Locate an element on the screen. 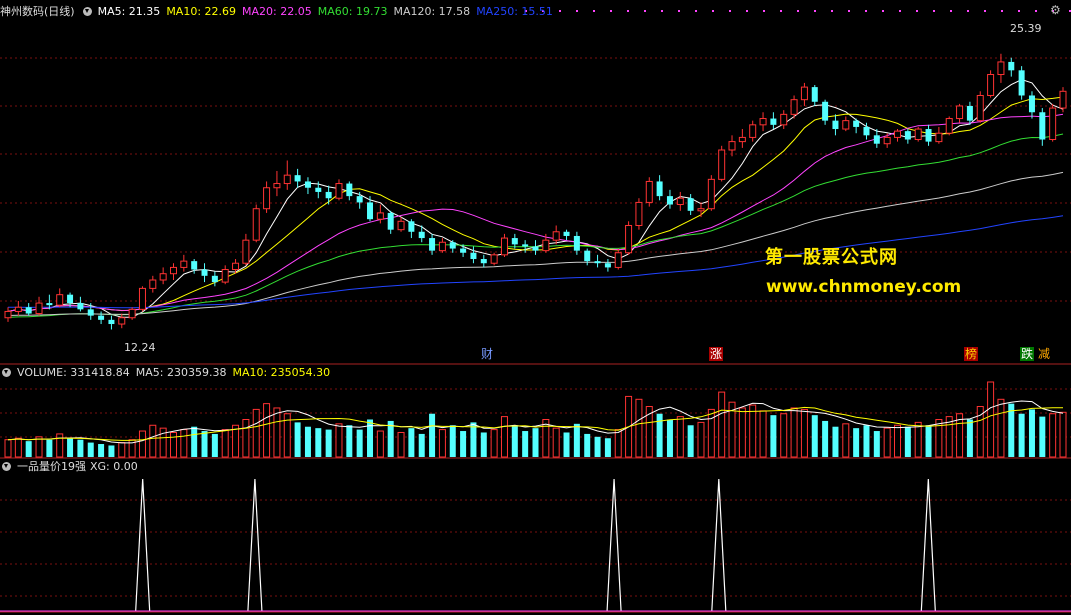  ma-legend-item: MA250: 15.51 is located at coordinates (514, 11).